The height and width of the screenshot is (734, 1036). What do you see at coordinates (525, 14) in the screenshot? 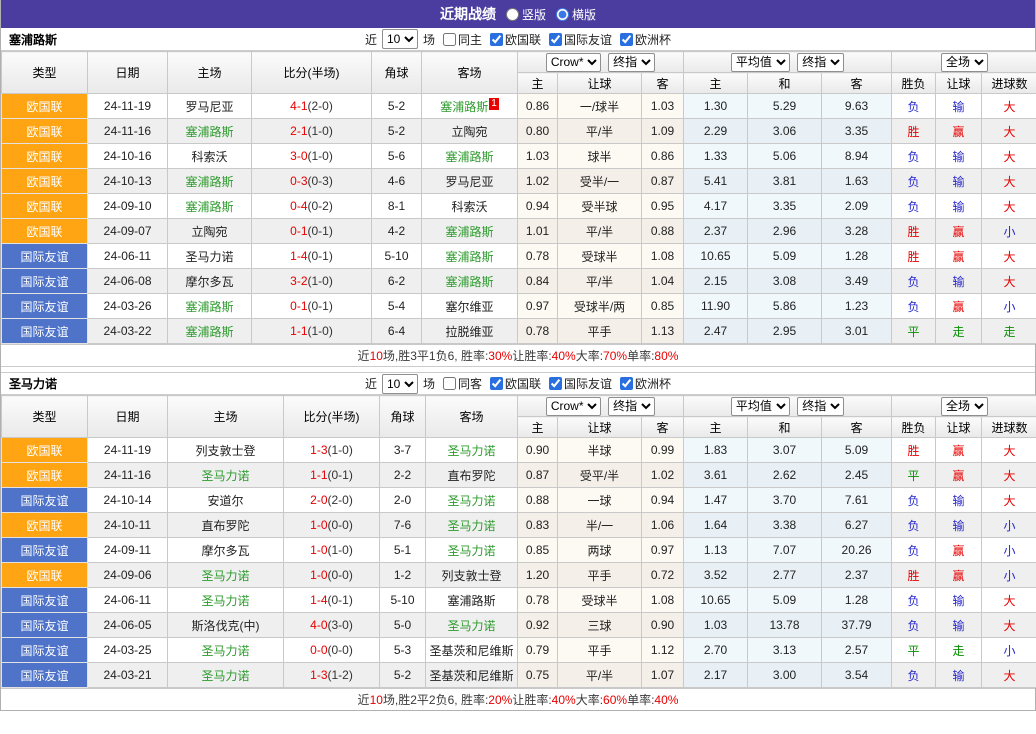
I see `vertical-layout-option: 竖版` at bounding box center [525, 14].